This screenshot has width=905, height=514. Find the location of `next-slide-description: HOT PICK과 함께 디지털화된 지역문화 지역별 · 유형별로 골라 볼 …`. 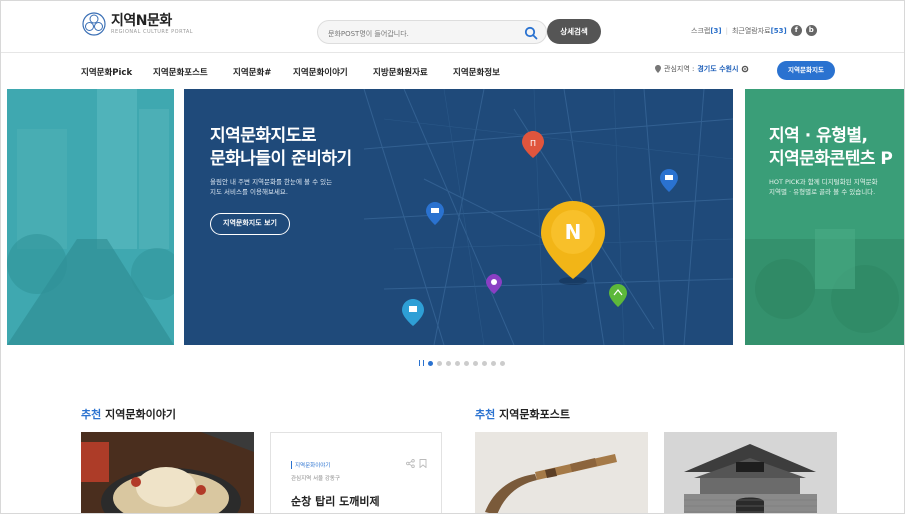

next-slide-description: HOT PICK과 함께 디지털화된 지역문화 지역별 · 유형별로 골라 볼 … is located at coordinates (823, 187).